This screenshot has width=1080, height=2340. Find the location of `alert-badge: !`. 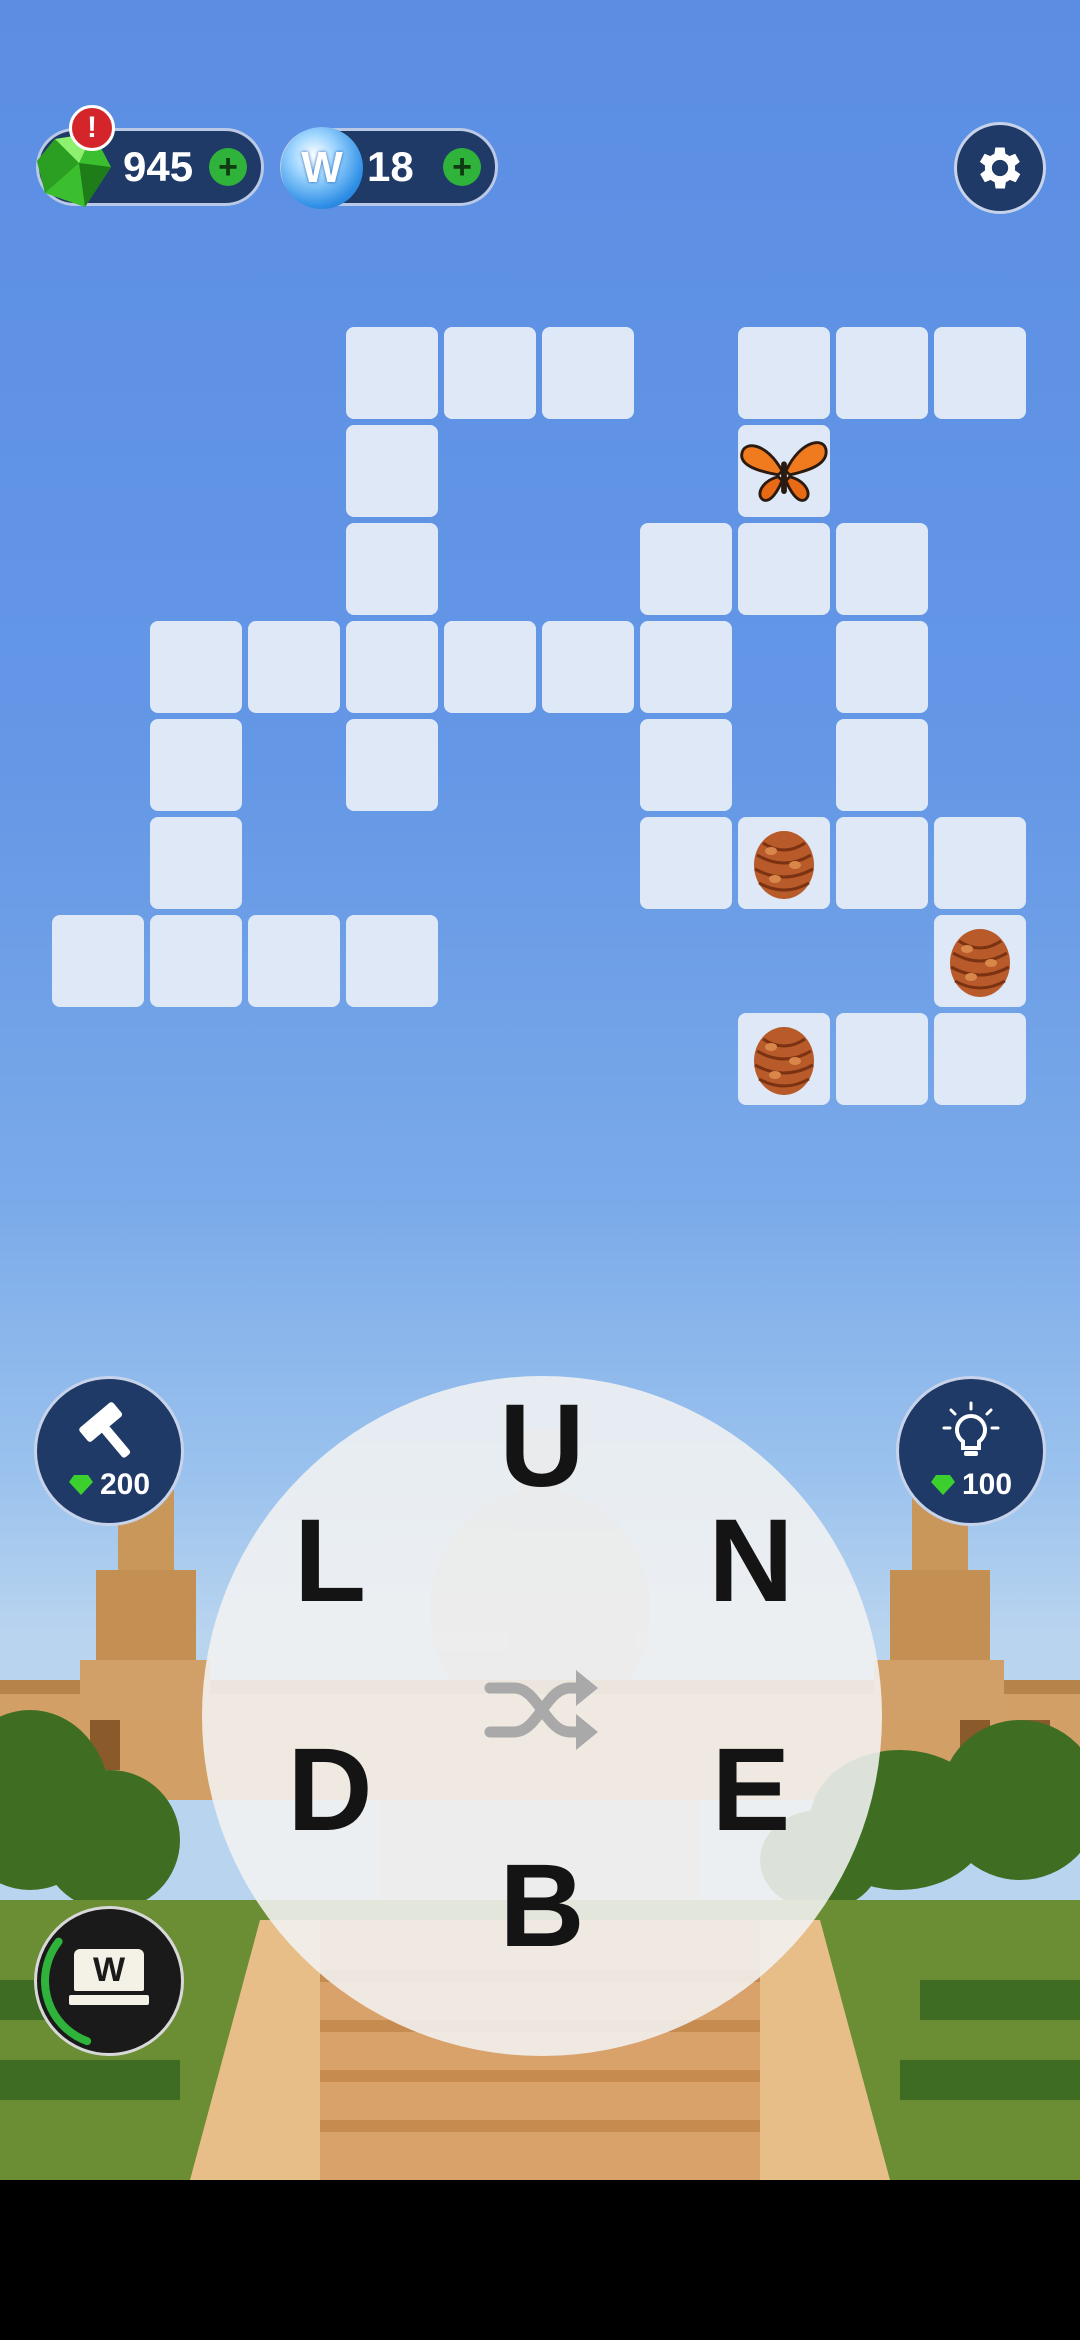

alert-badge: ! is located at coordinates (92, 128).